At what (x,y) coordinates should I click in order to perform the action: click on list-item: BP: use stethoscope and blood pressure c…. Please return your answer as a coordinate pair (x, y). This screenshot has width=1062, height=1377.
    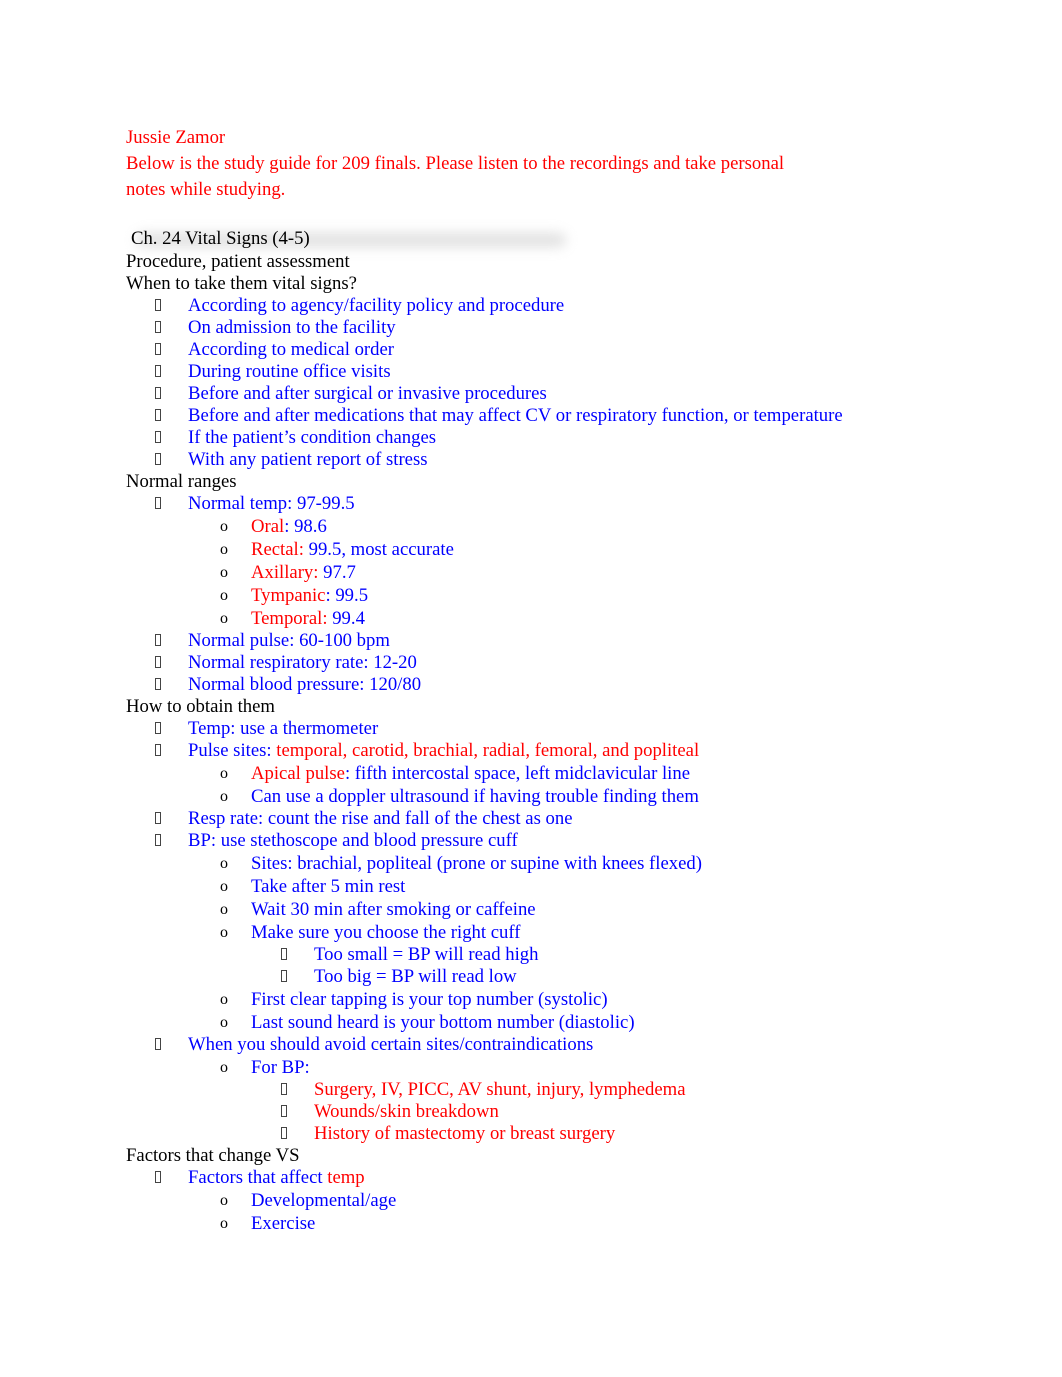
    Looking at the image, I should click on (526, 841).